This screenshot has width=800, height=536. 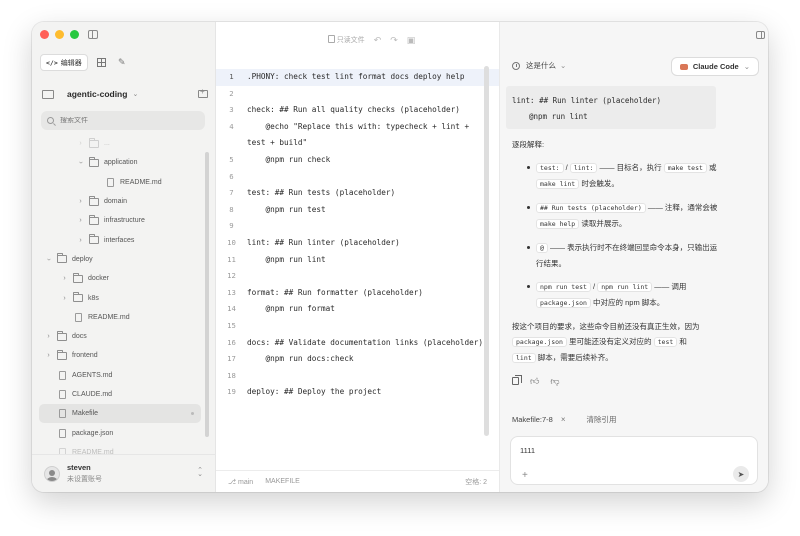 What do you see at coordinates (602, 419) in the screenshot?
I see `clear-reference-button: 清除引用` at bounding box center [602, 419].